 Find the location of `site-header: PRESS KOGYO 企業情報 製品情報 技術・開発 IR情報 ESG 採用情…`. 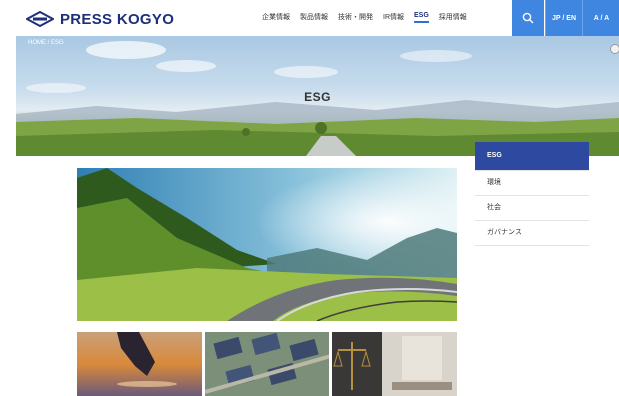

site-header: PRESS KOGYO 企業情報 製品情報 技術・開発 IR情報 ESG 採用情… is located at coordinates (309, 18).